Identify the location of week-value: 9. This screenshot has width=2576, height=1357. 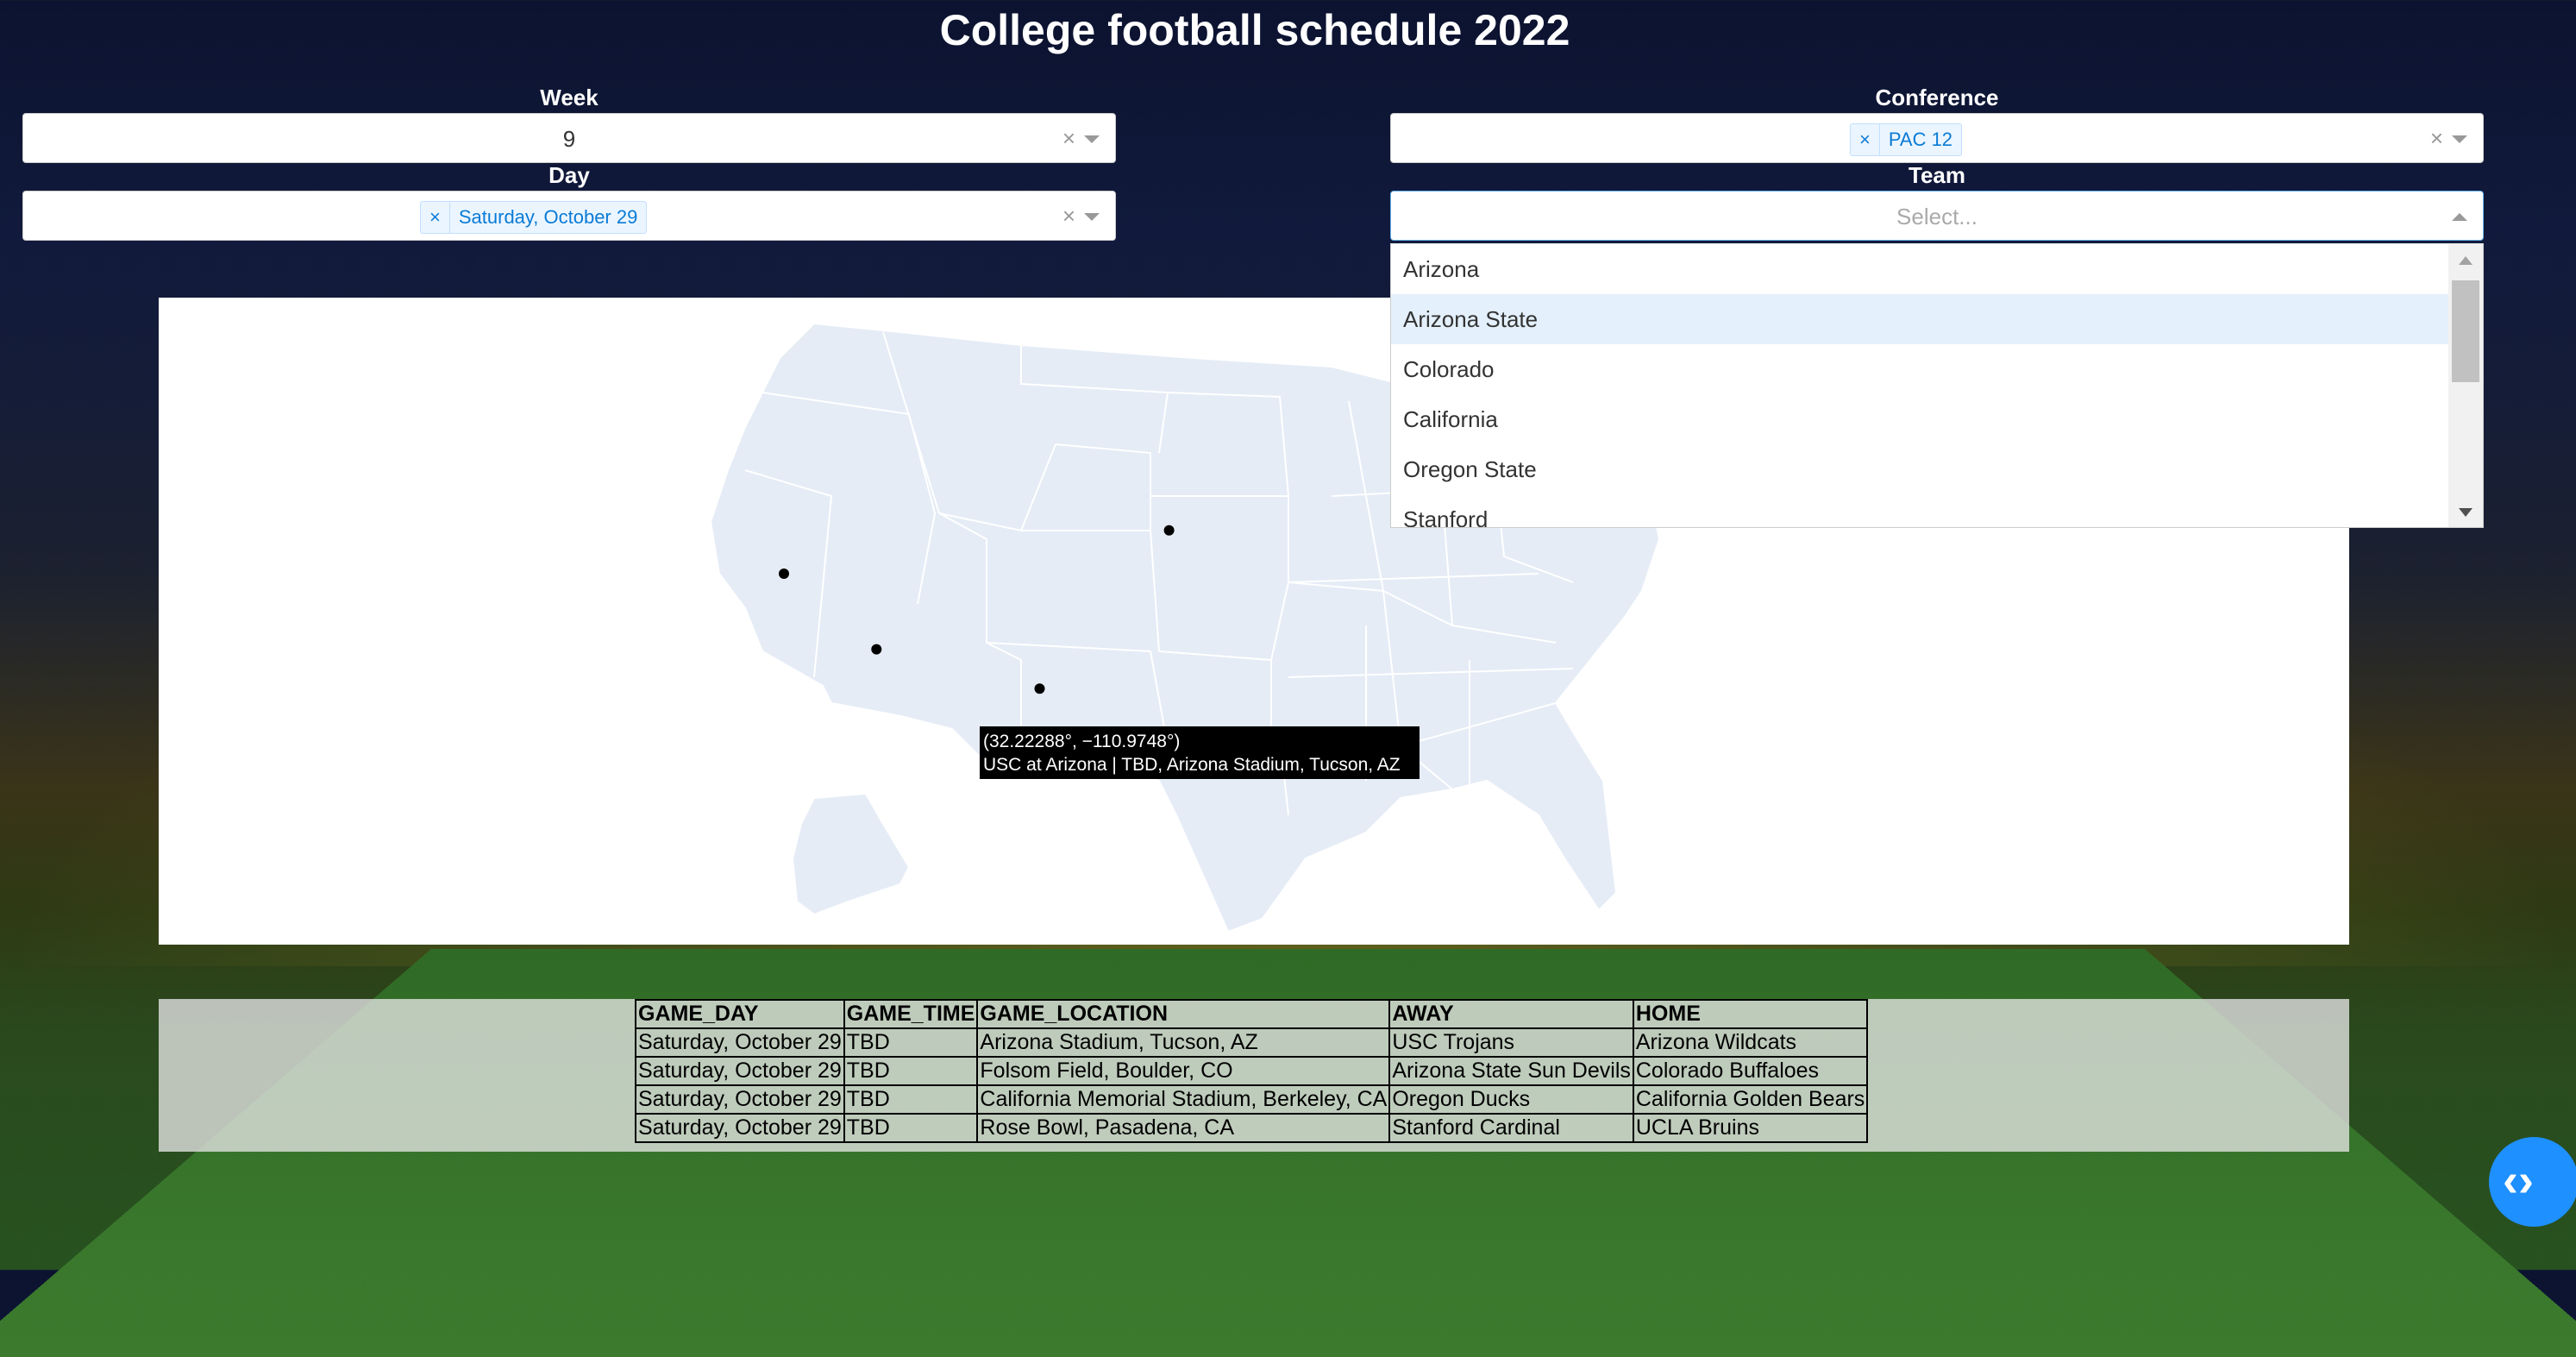
(569, 139).